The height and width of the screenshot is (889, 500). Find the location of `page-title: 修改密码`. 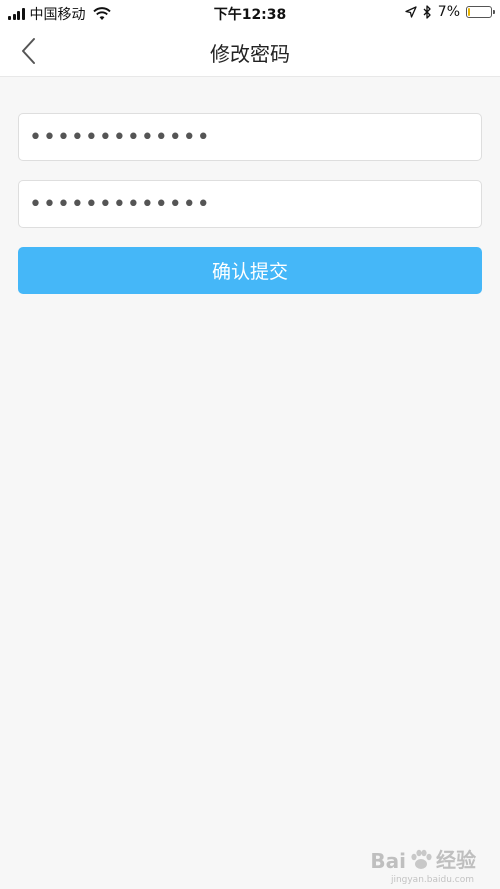

page-title: 修改密码 is located at coordinates (250, 54).